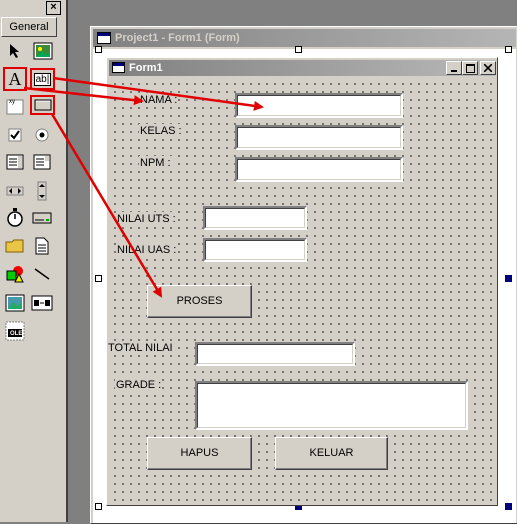 The width and height of the screenshot is (517, 524). Describe the element at coordinates (33, 261) in the screenshot. I see `toolbox-panel: × General A ab| xy OLE` at that location.